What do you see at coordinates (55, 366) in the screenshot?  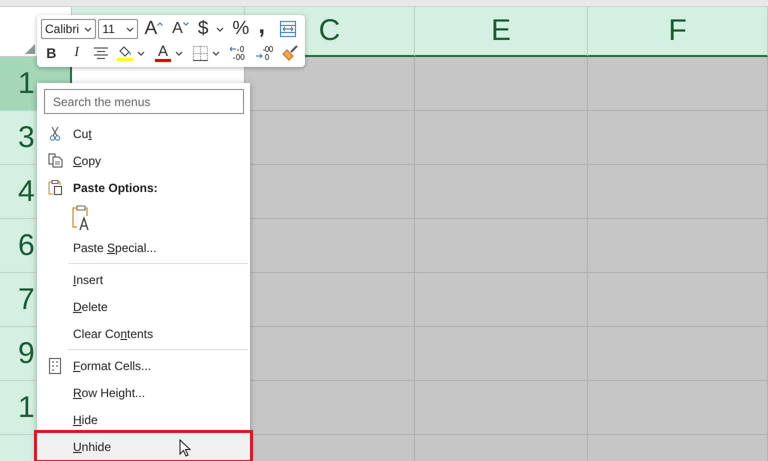 I see `list-form-icon` at bounding box center [55, 366].